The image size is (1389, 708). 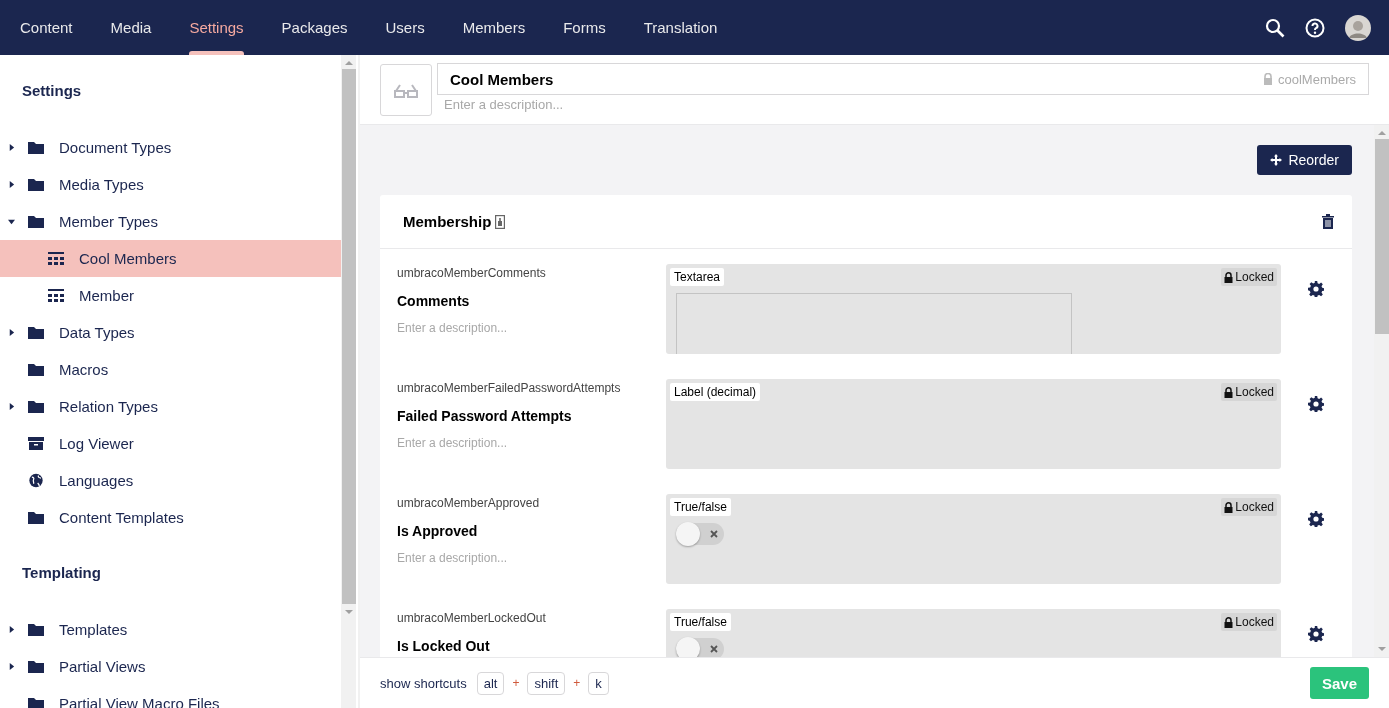 I want to click on name-field: Cool Members coolMembers, so click(x=903, y=79).